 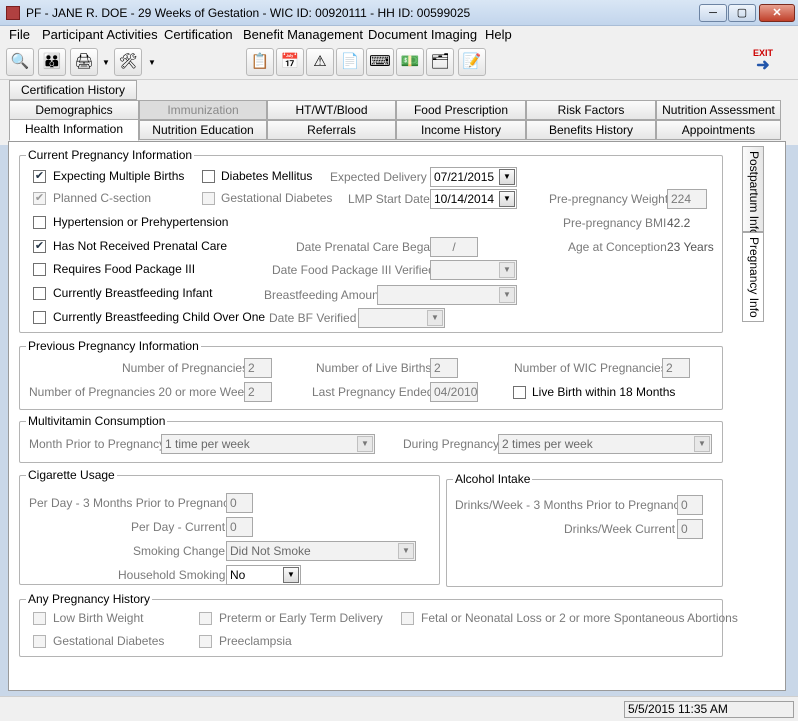 What do you see at coordinates (258, 392) in the screenshot?
I see `num-preg20-field: 2` at bounding box center [258, 392].